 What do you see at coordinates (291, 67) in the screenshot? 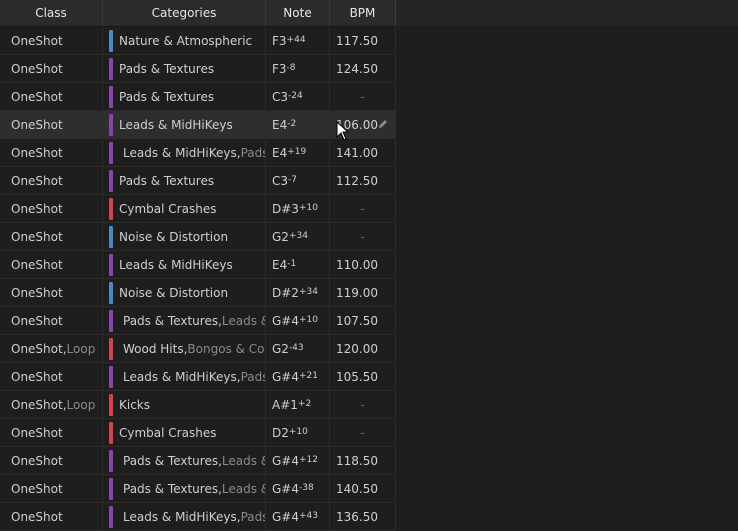
I see `note-cents: -8` at bounding box center [291, 67].